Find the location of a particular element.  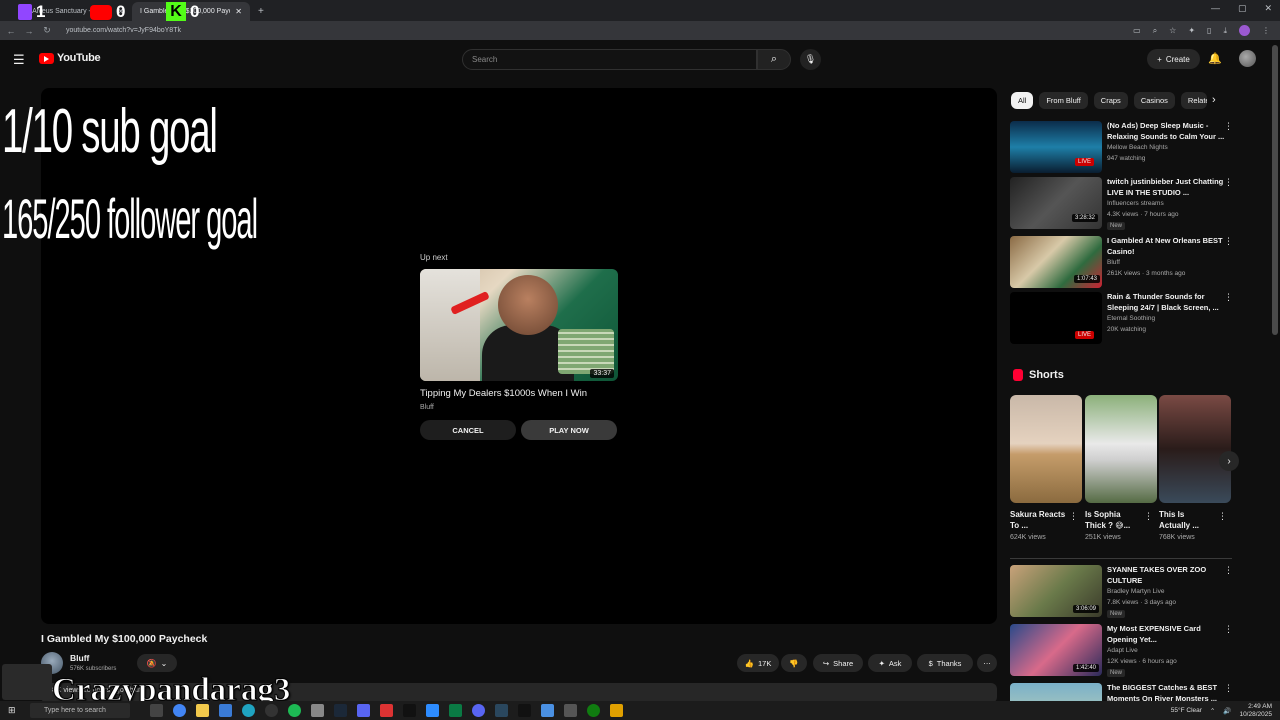

recommendation-meta: 4.3K views · 7 hours ago is located at coordinates (1143, 214).